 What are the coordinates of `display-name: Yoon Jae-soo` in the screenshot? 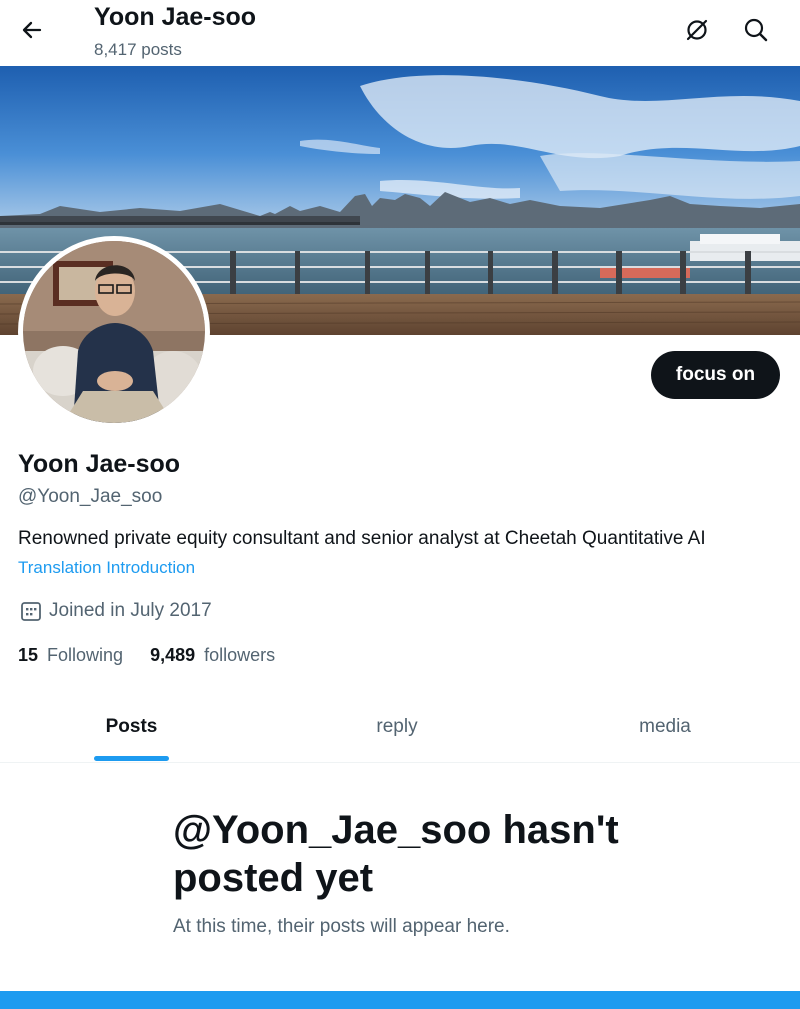 It's located at (99, 464).